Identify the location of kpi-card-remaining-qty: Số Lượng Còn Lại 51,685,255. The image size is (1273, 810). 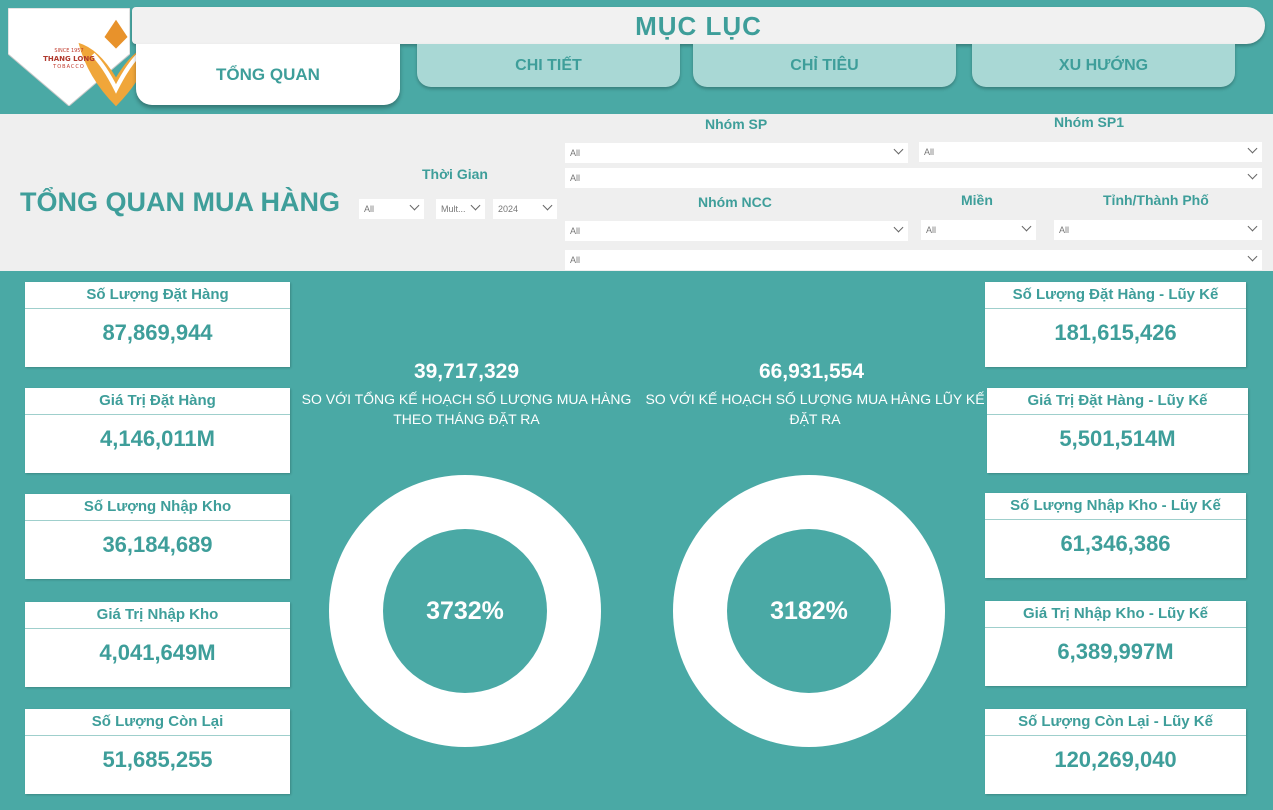
(157, 751).